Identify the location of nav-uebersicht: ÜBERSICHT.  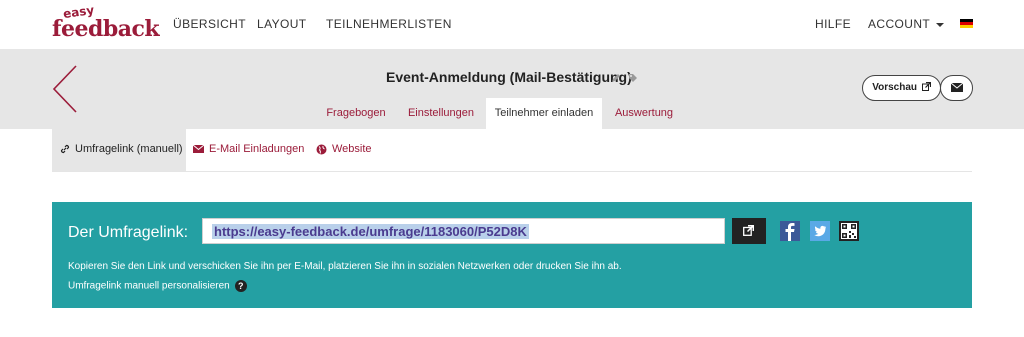
(209, 24).